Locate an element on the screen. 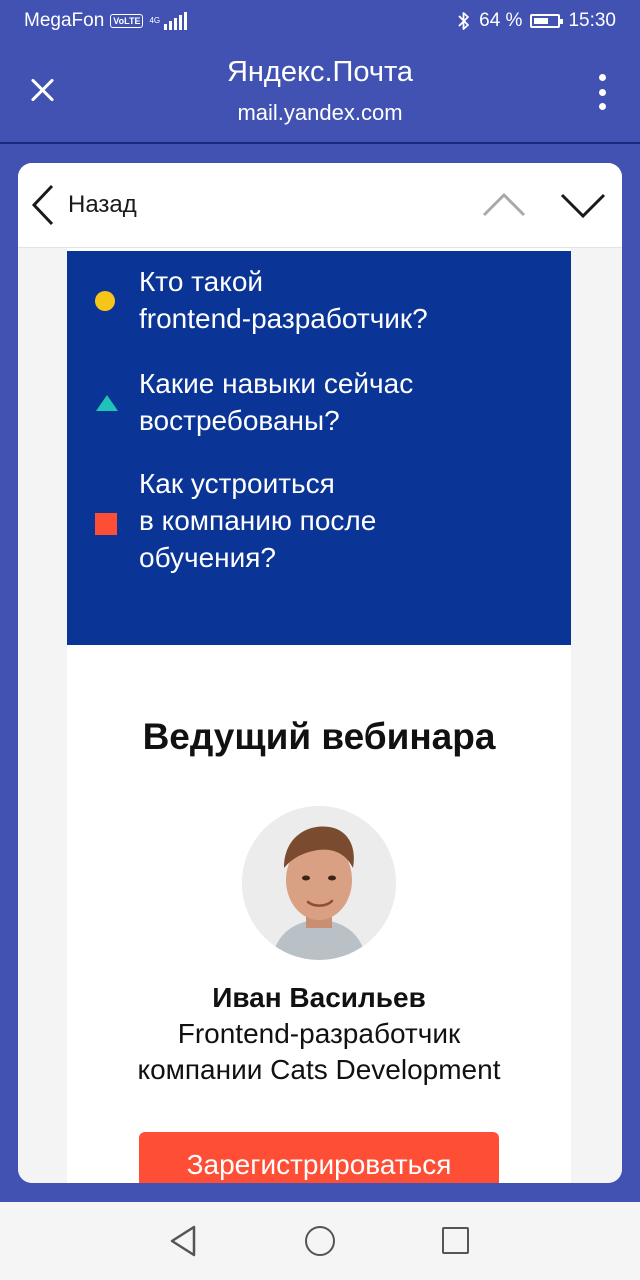 This screenshot has height=1280, width=640. circle-bullet-icon is located at coordinates (105, 301).